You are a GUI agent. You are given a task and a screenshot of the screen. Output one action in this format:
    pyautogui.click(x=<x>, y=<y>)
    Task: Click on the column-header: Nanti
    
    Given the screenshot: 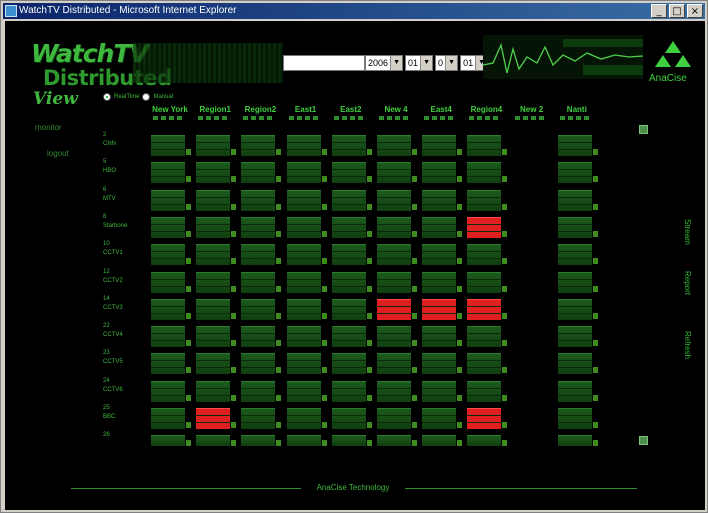 What is the action you would take?
    pyautogui.click(x=577, y=109)
    